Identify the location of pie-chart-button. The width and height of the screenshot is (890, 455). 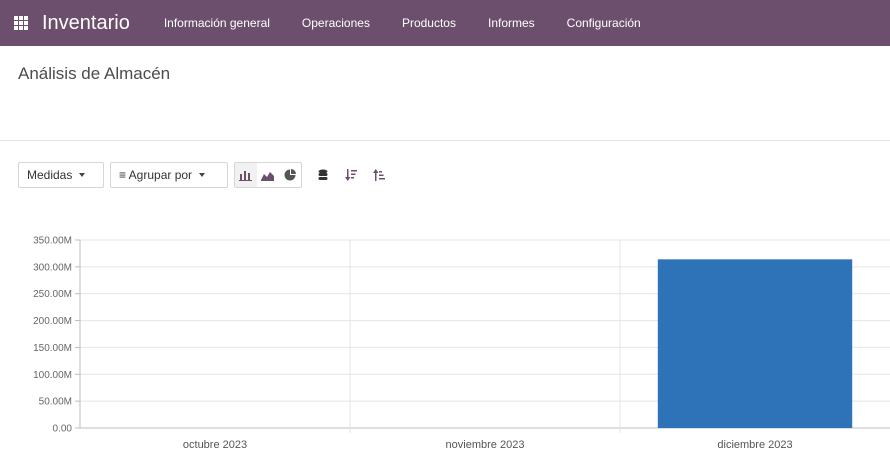
(290, 175).